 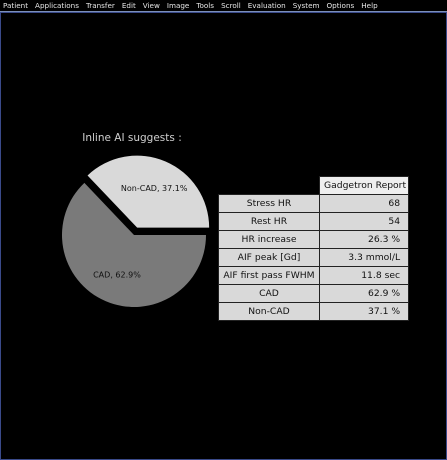 What do you see at coordinates (364, 311) in the screenshot?
I see `report-row-value: 37.1 %` at bounding box center [364, 311].